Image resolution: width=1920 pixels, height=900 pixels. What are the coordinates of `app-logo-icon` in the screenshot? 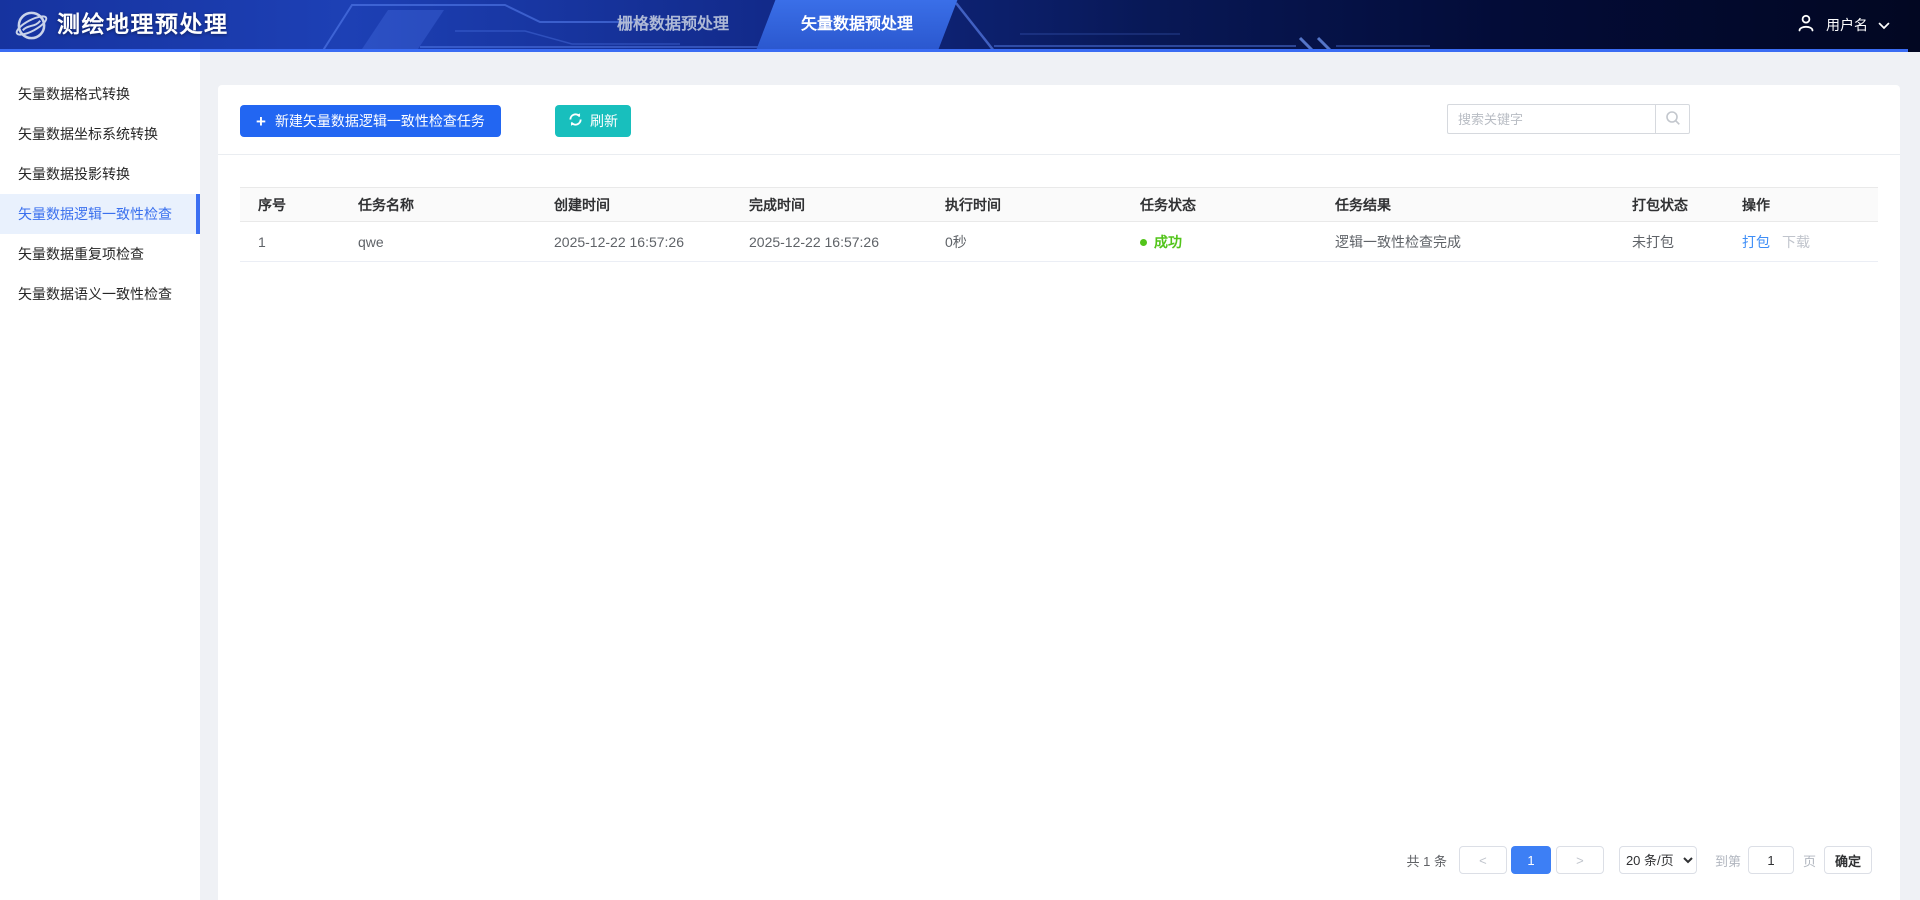 It's located at (31, 28).